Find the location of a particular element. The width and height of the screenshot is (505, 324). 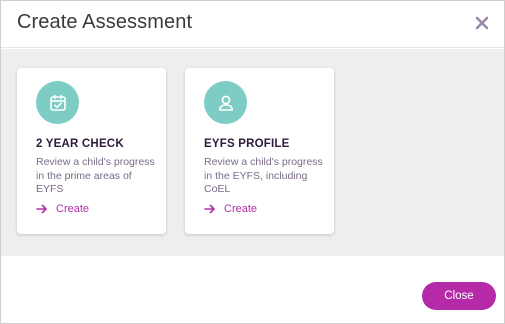

card-title: 2 YEAR CHECK is located at coordinates (80, 144).